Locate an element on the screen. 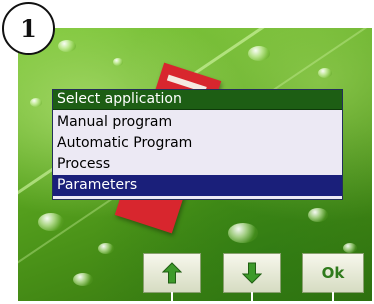  step-number: 1 is located at coordinates (28, 28).